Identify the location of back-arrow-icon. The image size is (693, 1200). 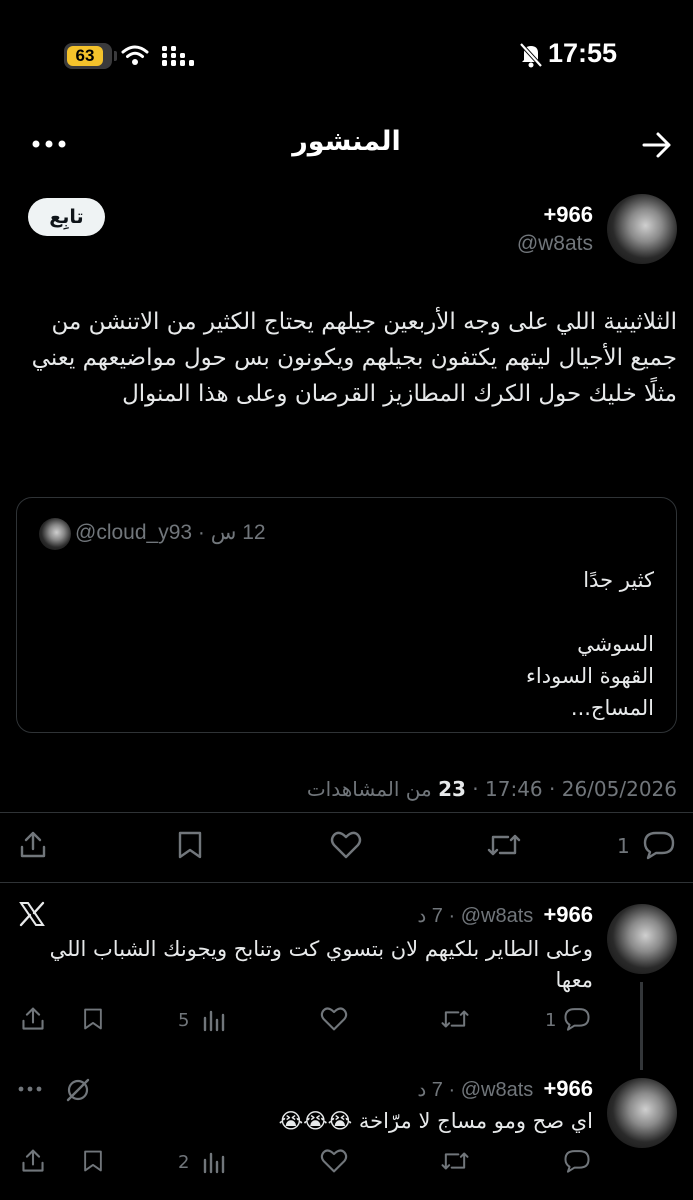
(657, 145).